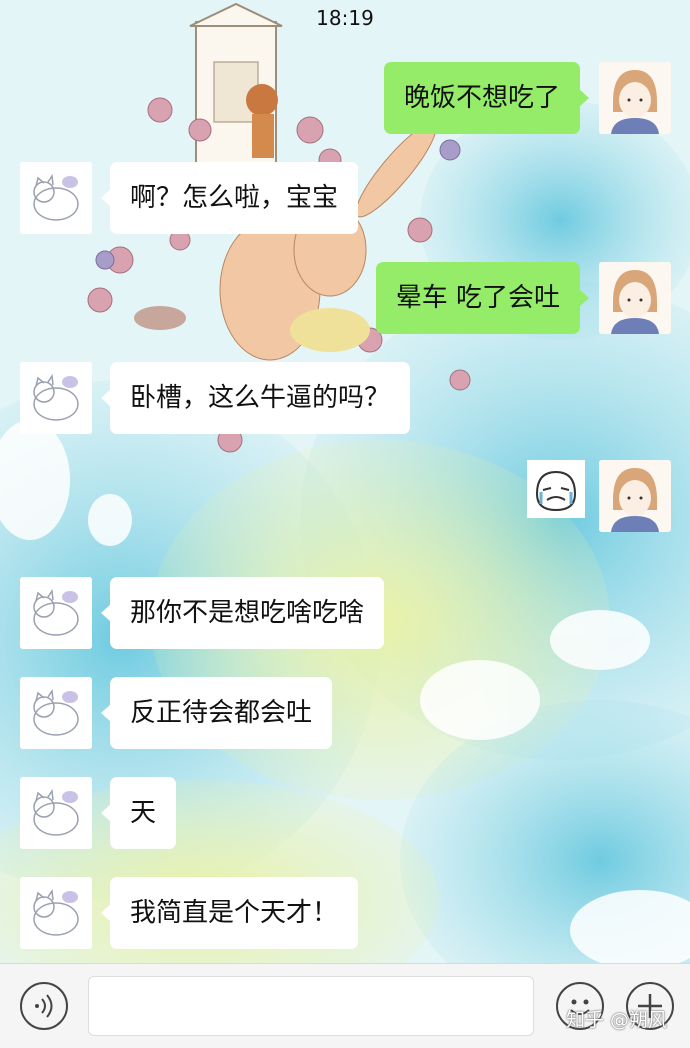 The image size is (690, 1048). What do you see at coordinates (617, 1020) in the screenshot?
I see `watermark: 知乎 @朔风` at bounding box center [617, 1020].